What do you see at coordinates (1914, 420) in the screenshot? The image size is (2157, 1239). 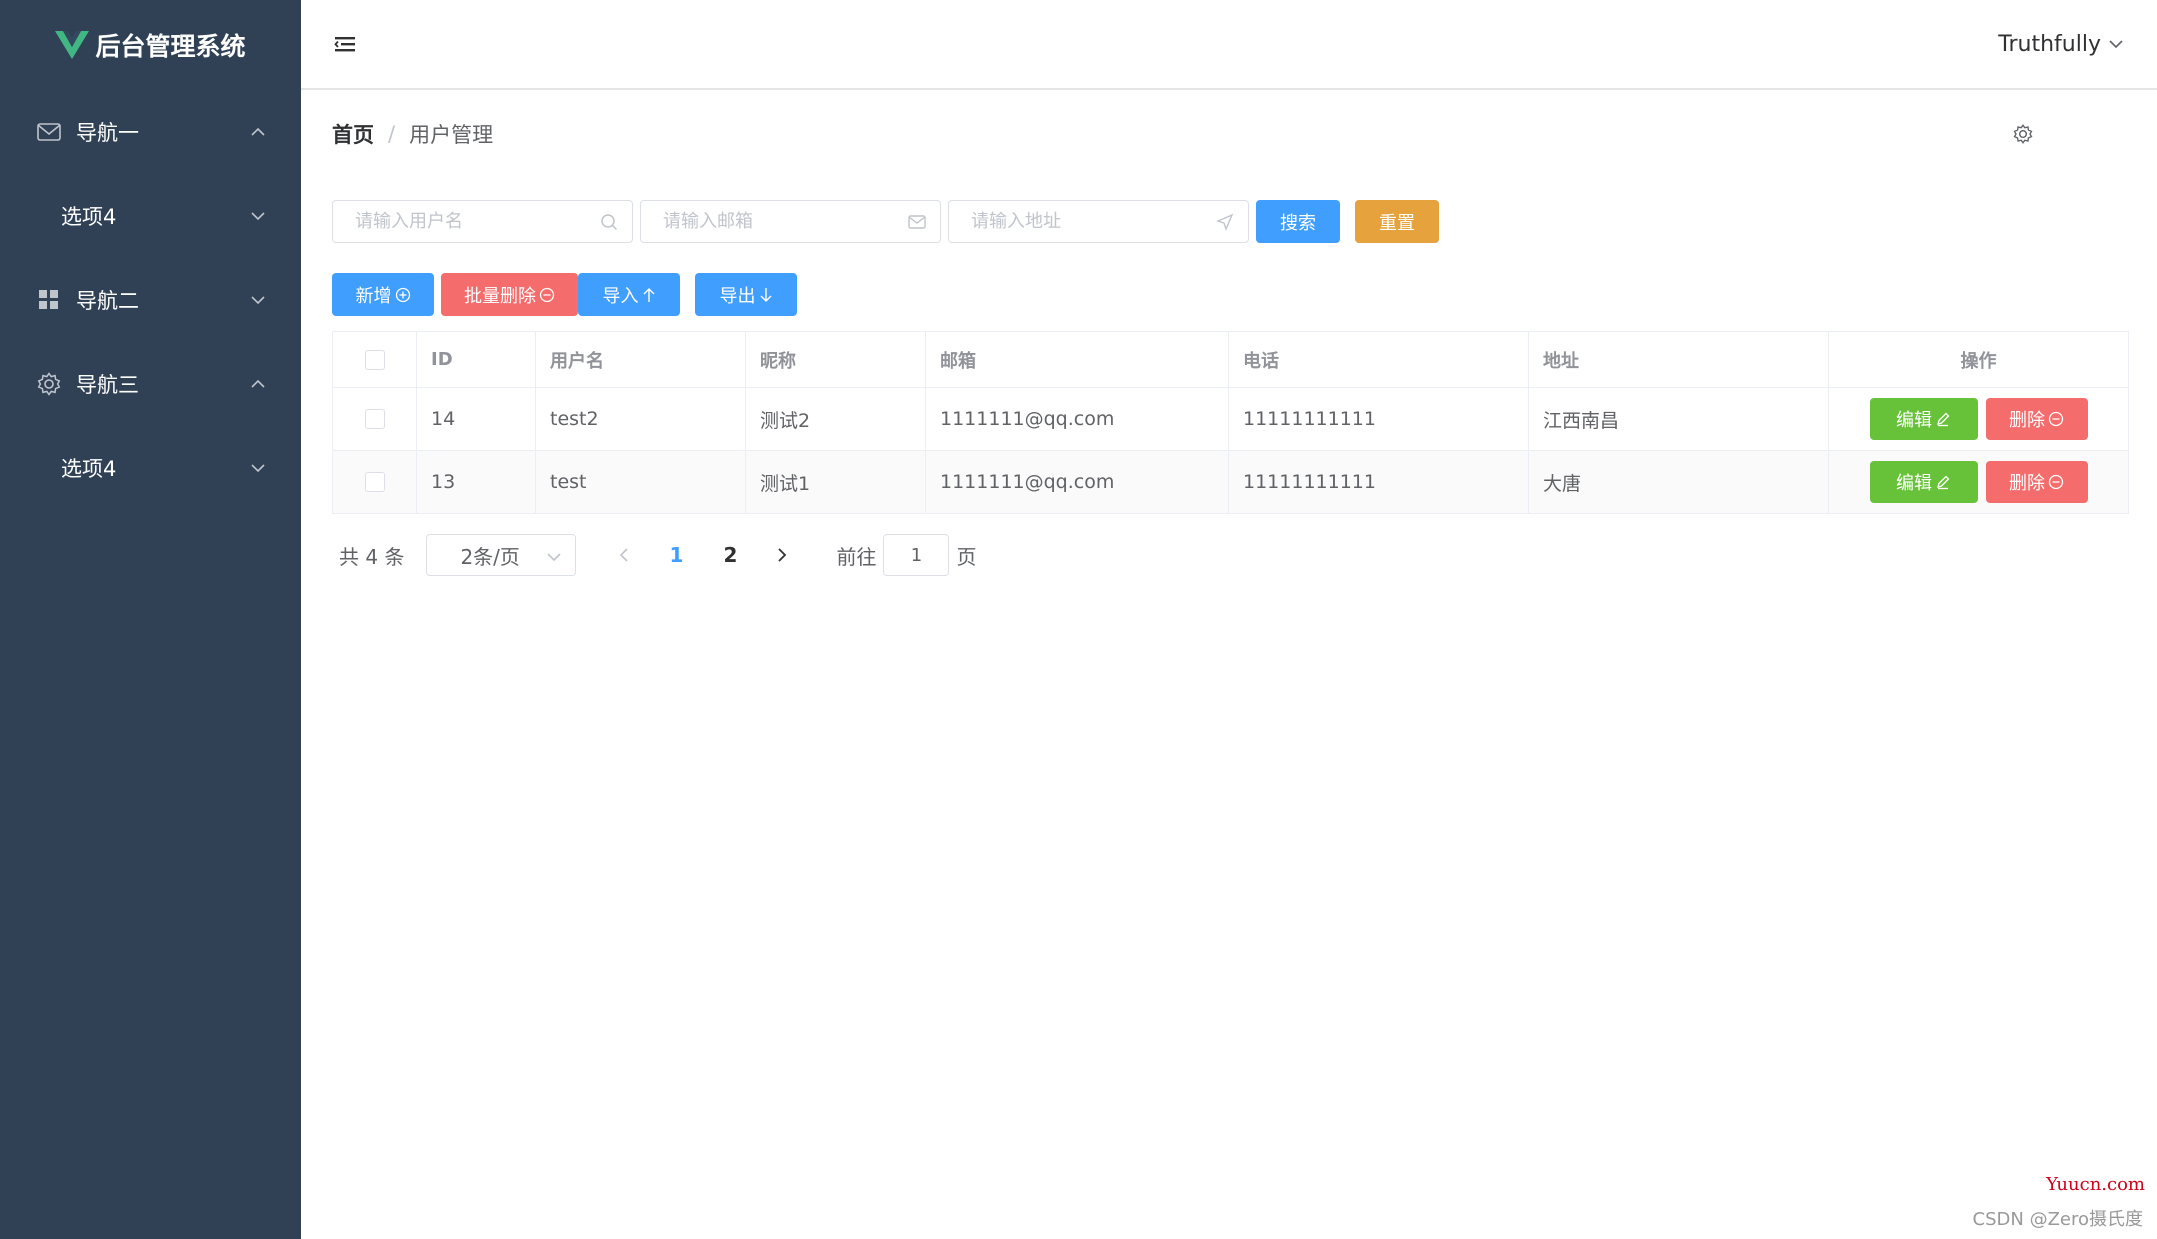 I see `edit-label: 编辑` at bounding box center [1914, 420].